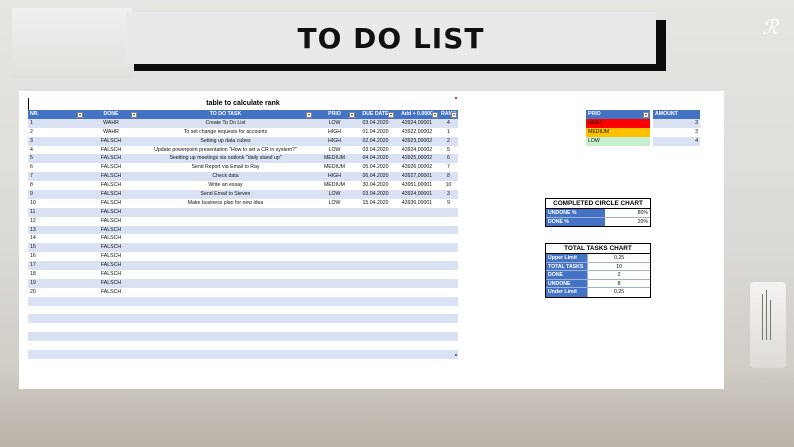  What do you see at coordinates (618, 132) in the screenshot?
I see `prio-label: MEDIUM` at bounding box center [618, 132].